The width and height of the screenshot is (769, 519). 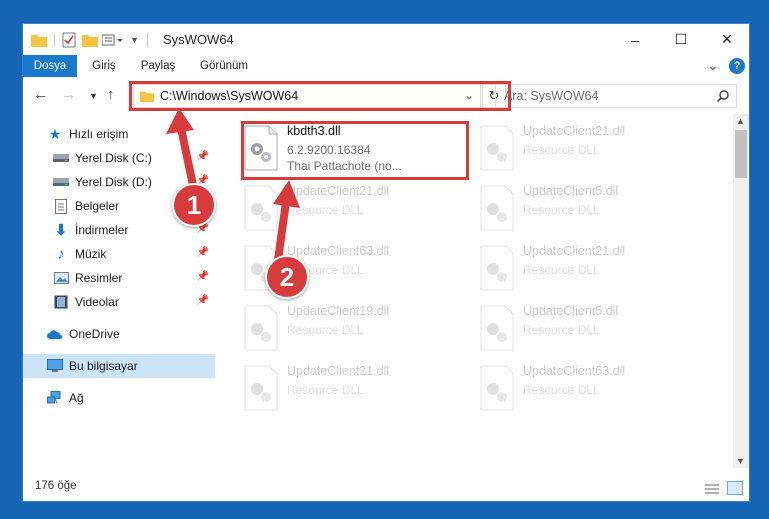 What do you see at coordinates (635, 39) in the screenshot?
I see `minimize-button: –` at bounding box center [635, 39].